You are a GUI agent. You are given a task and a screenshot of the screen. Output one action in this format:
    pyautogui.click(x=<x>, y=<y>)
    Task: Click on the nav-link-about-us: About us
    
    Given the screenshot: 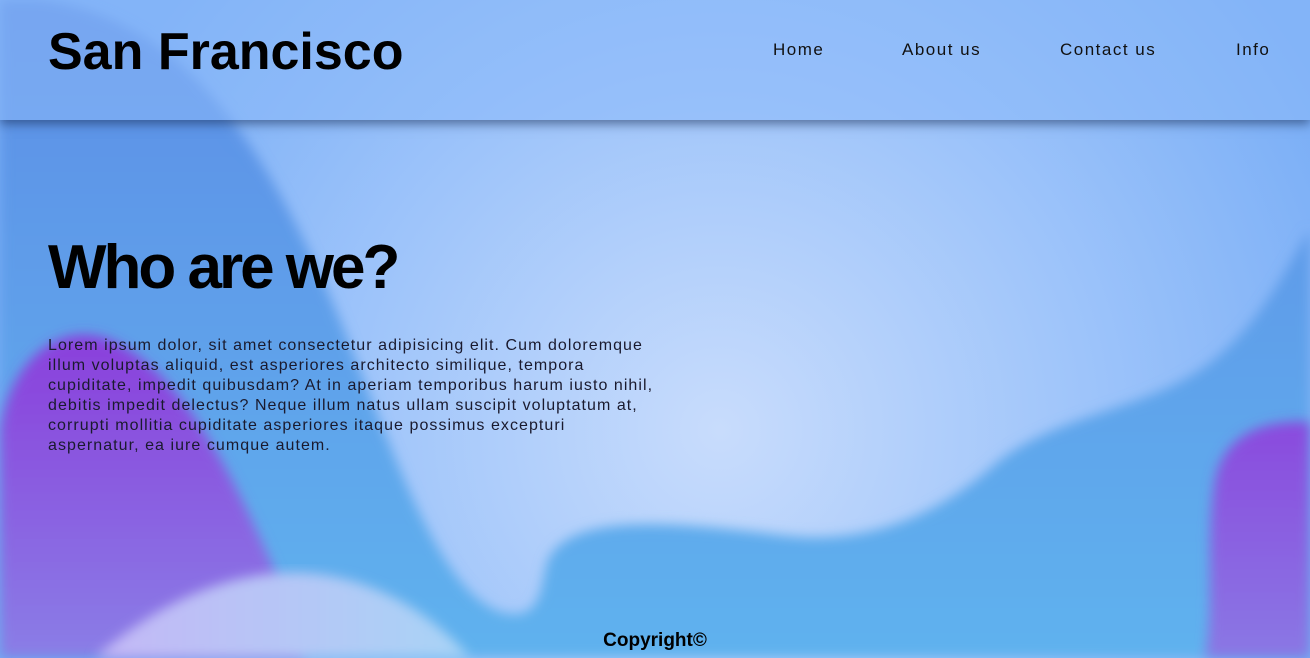 What is the action you would take?
    pyautogui.click(x=941, y=50)
    